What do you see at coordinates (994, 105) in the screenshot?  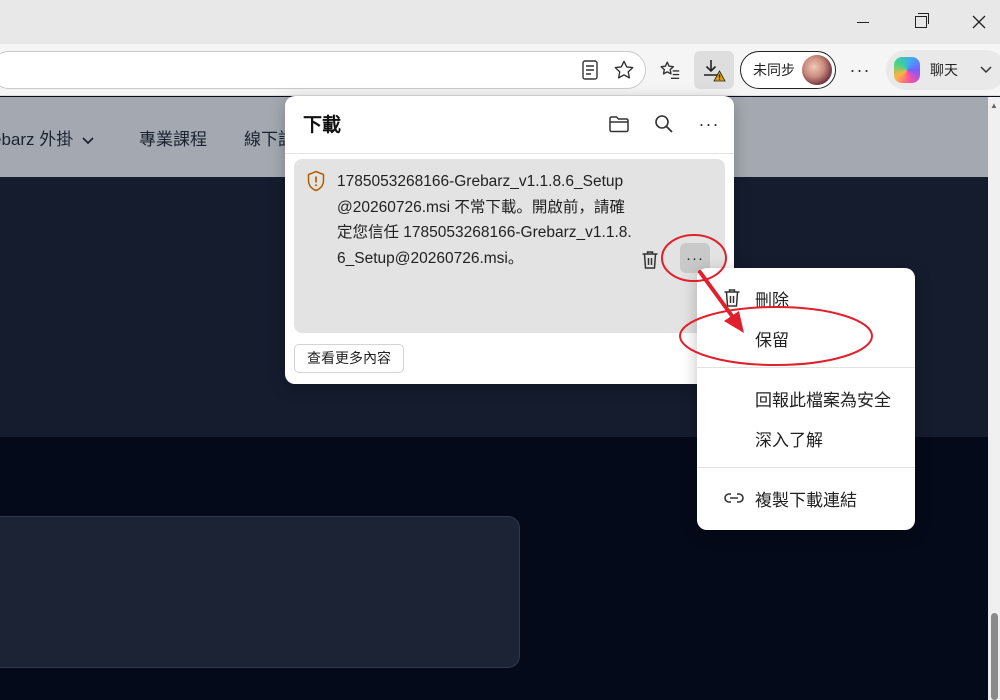 I see `scroll-up-icon: ▲` at bounding box center [994, 105].